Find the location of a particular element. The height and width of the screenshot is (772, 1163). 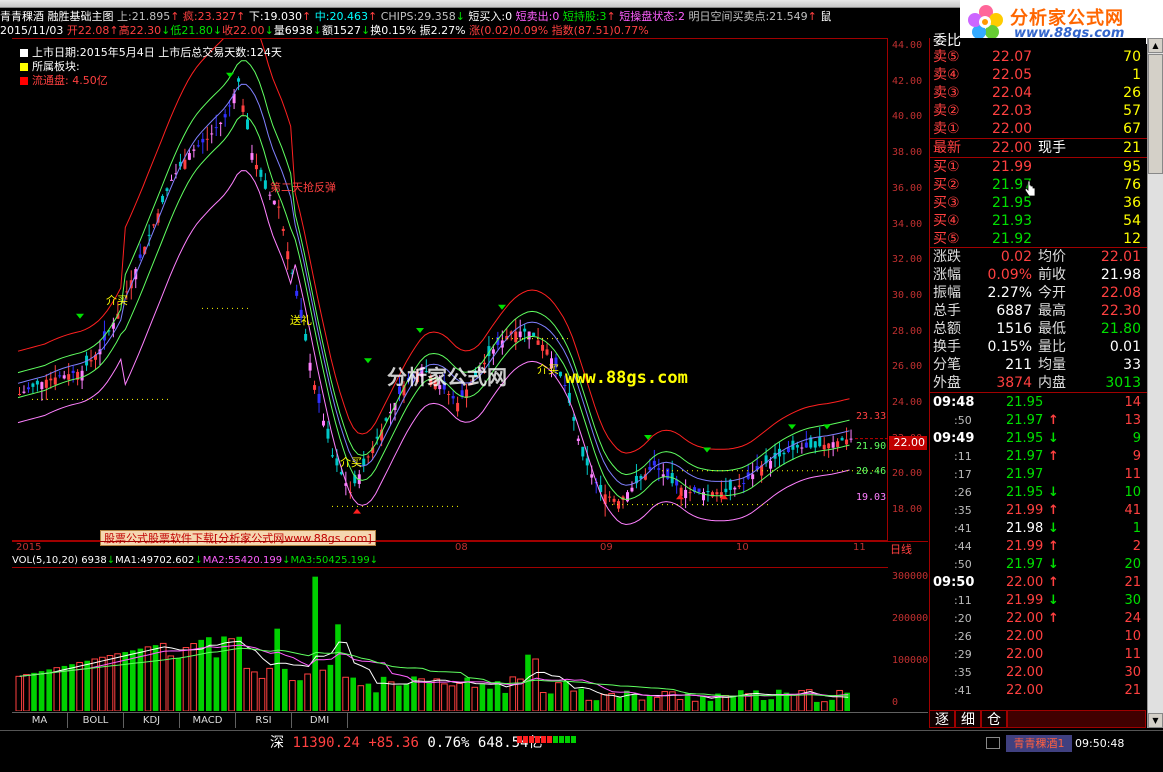

quote-seg: 振2.27% is located at coordinates (441, 30).